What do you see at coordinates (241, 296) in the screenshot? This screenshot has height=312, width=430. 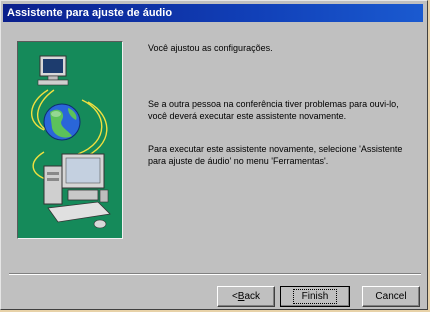 I see `back-button-accelerator: B` at bounding box center [241, 296].